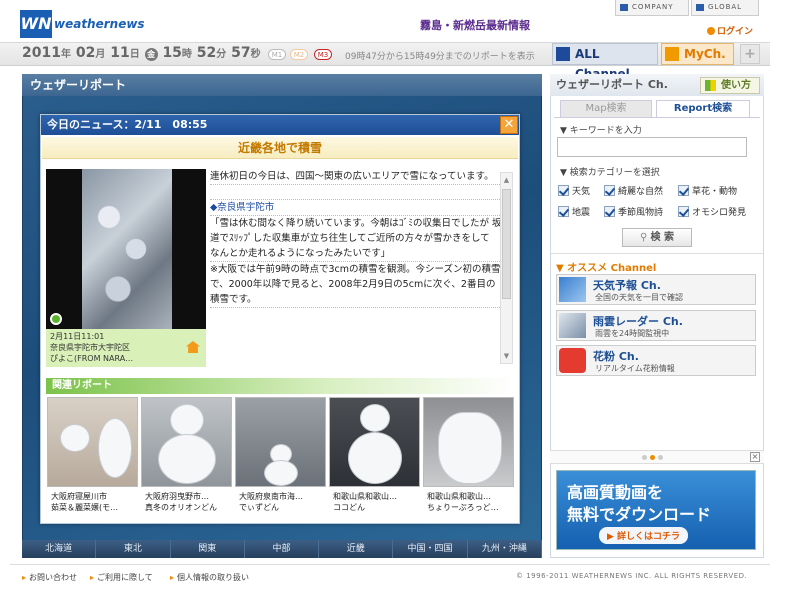 The width and height of the screenshot is (804, 612). What do you see at coordinates (707, 190) in the screenshot?
I see `category-checkbox: 草花・動物` at bounding box center [707, 190].